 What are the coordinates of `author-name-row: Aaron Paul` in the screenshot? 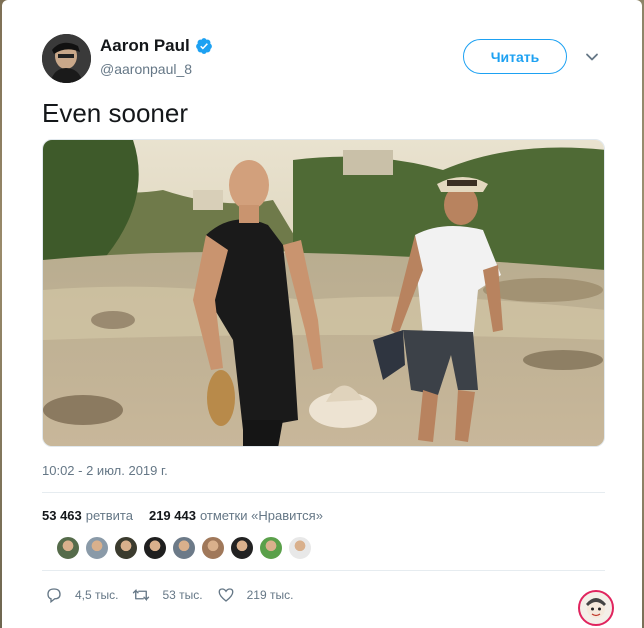 It's located at (156, 46).